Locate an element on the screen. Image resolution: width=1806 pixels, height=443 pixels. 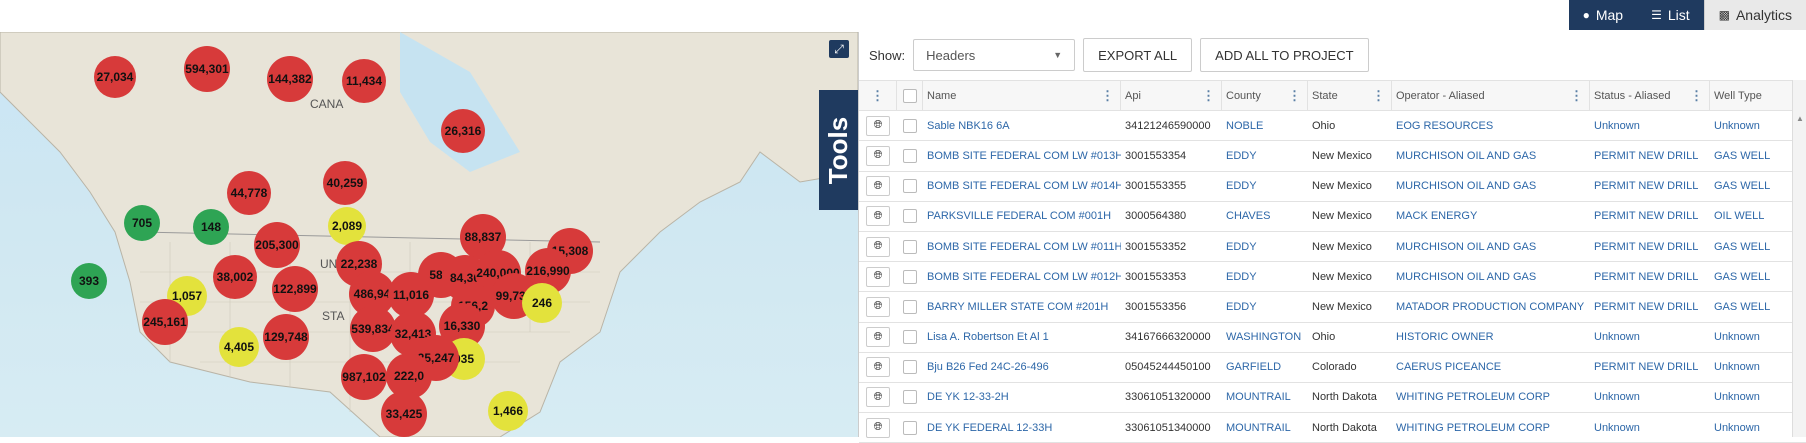
cell-name: Sable NBK16 6A is located at coordinates (1022, 125).